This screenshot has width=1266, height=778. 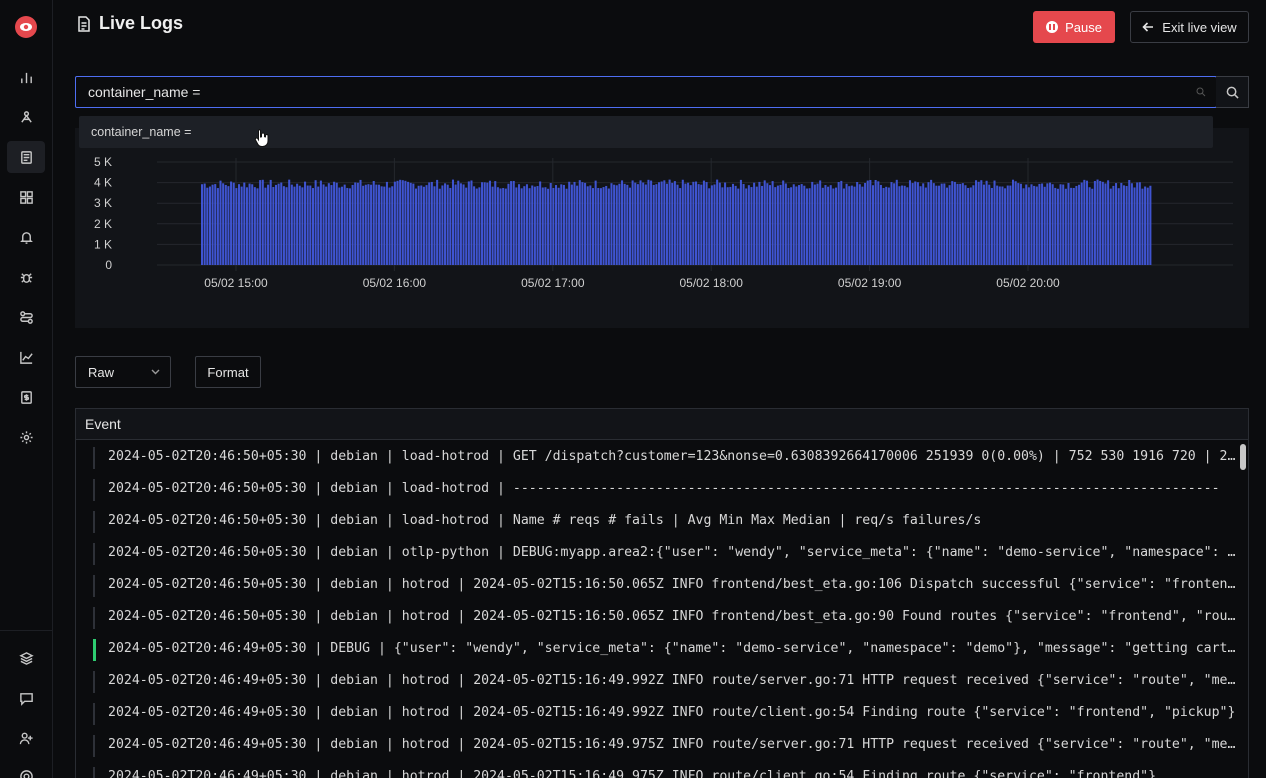 What do you see at coordinates (26, 738) in the screenshot?
I see `invite-user-icon` at bounding box center [26, 738].